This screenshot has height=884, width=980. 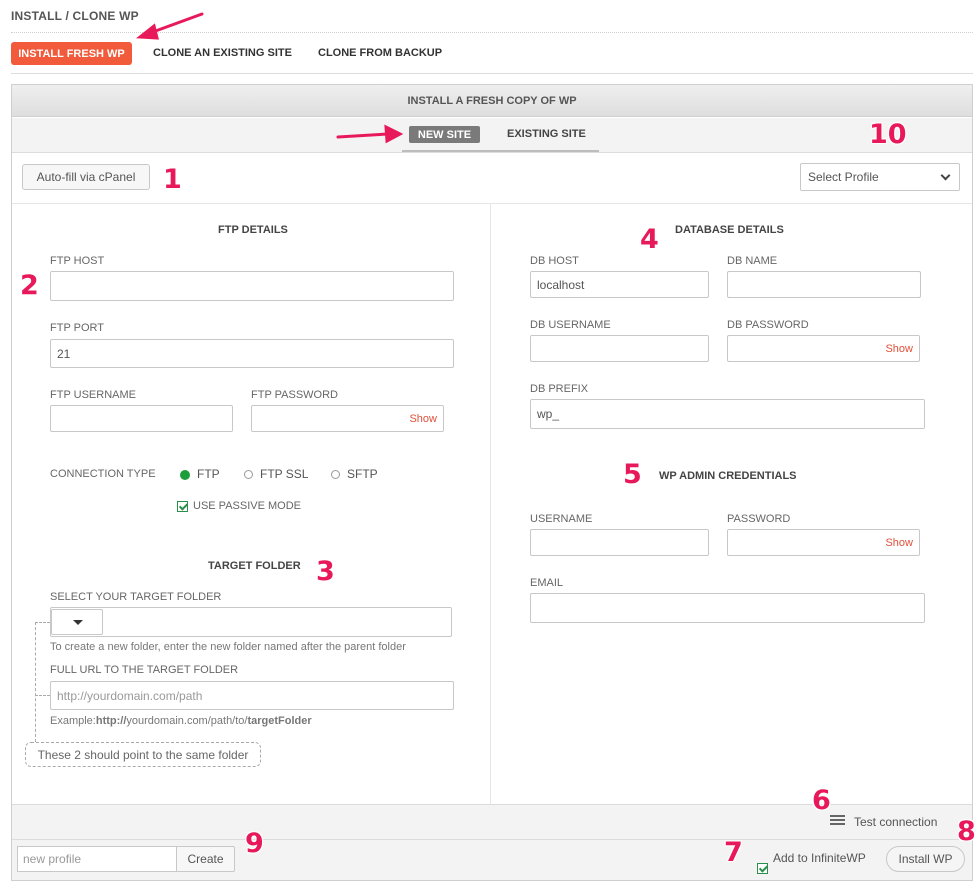 What do you see at coordinates (632, 474) in the screenshot?
I see `annotation-5: 5` at bounding box center [632, 474].